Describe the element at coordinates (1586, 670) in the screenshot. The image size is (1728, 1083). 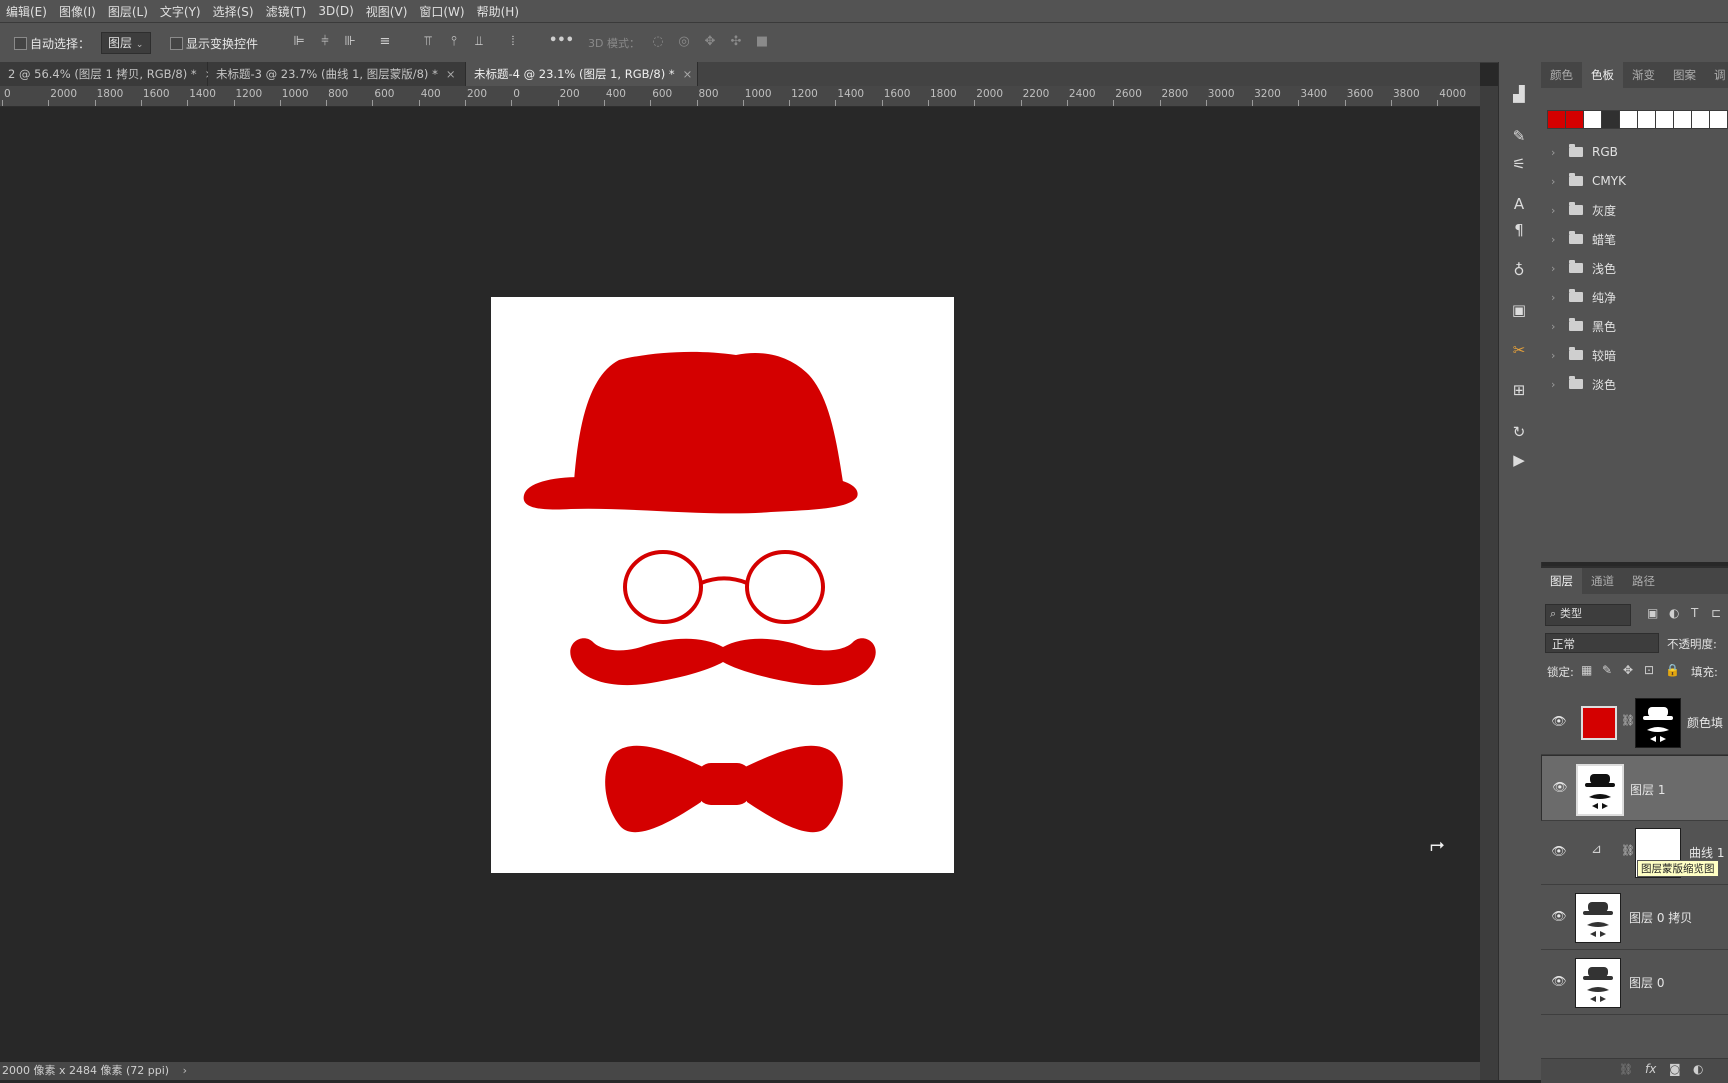
I see `lock-transparency-icon: ▦` at that location.